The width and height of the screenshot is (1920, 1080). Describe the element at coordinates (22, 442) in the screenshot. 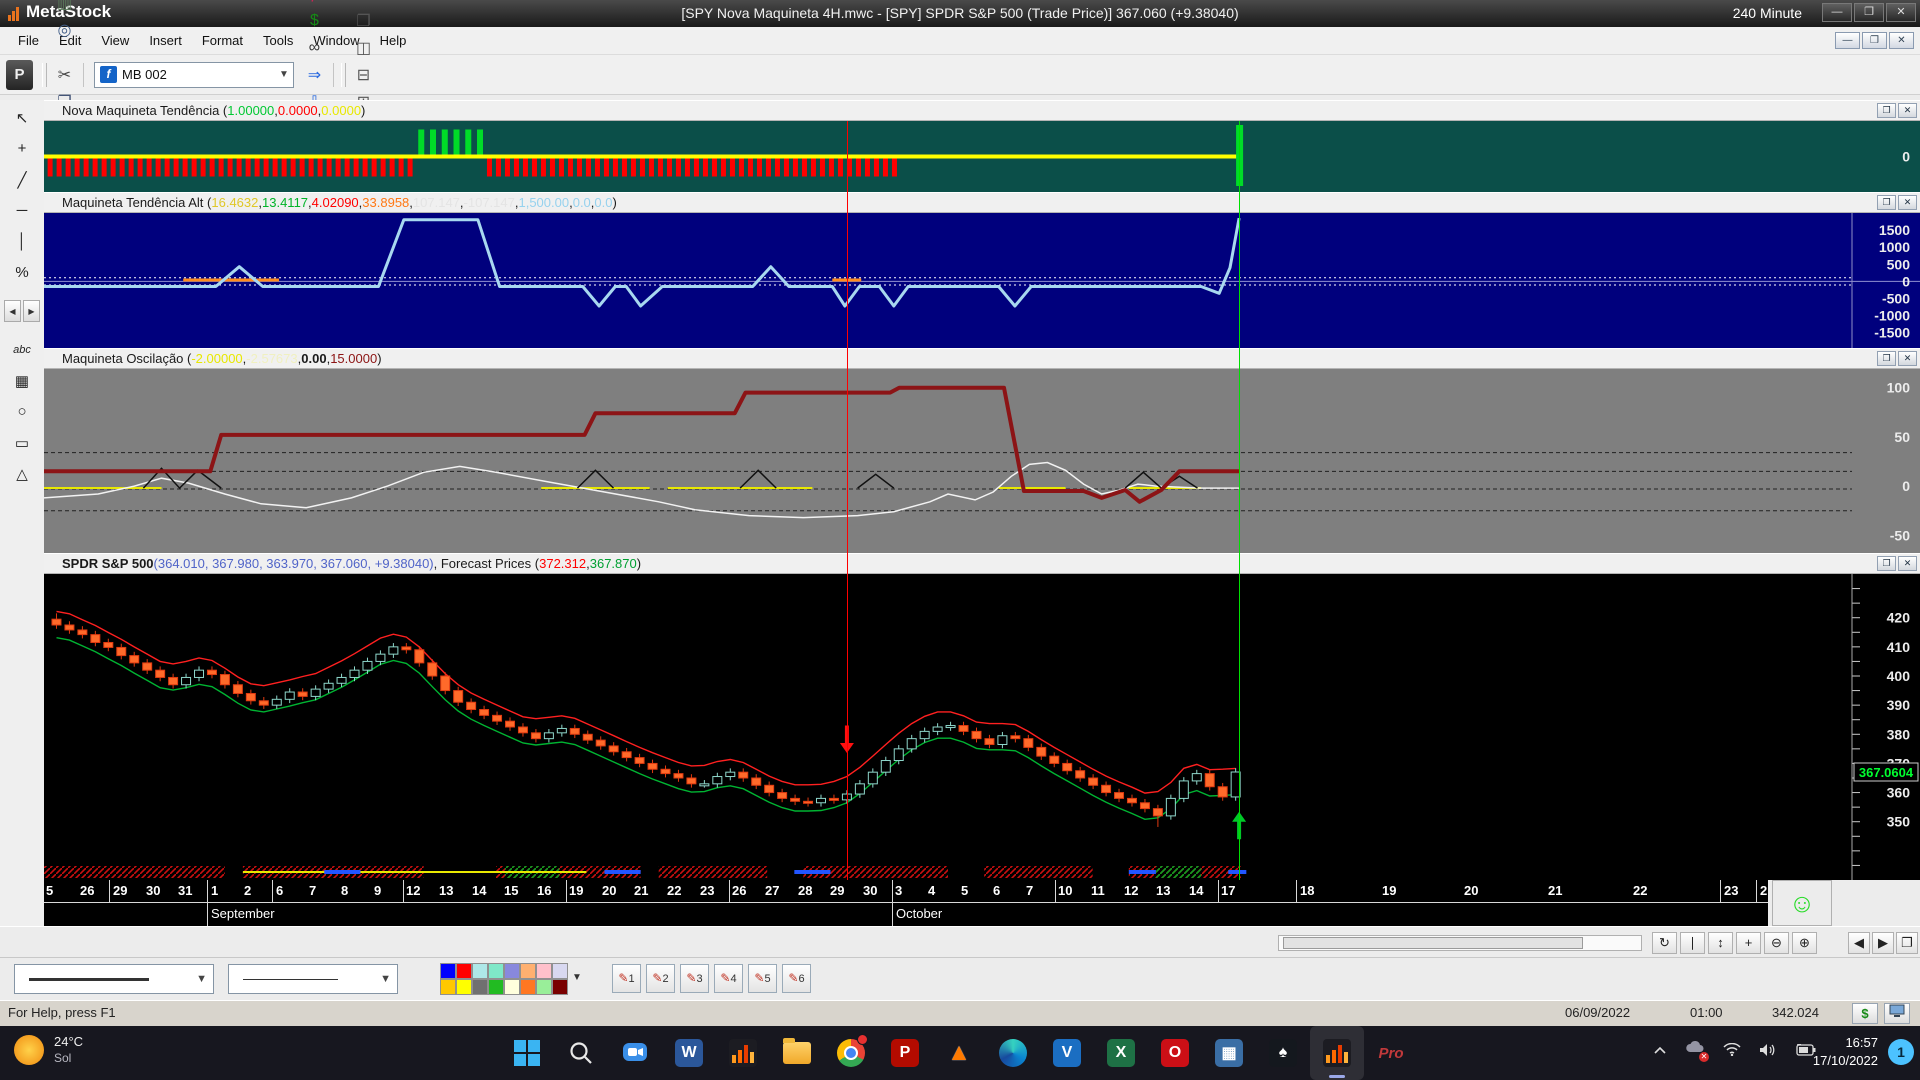

I see `rectangle-tool: ▭` at that location.